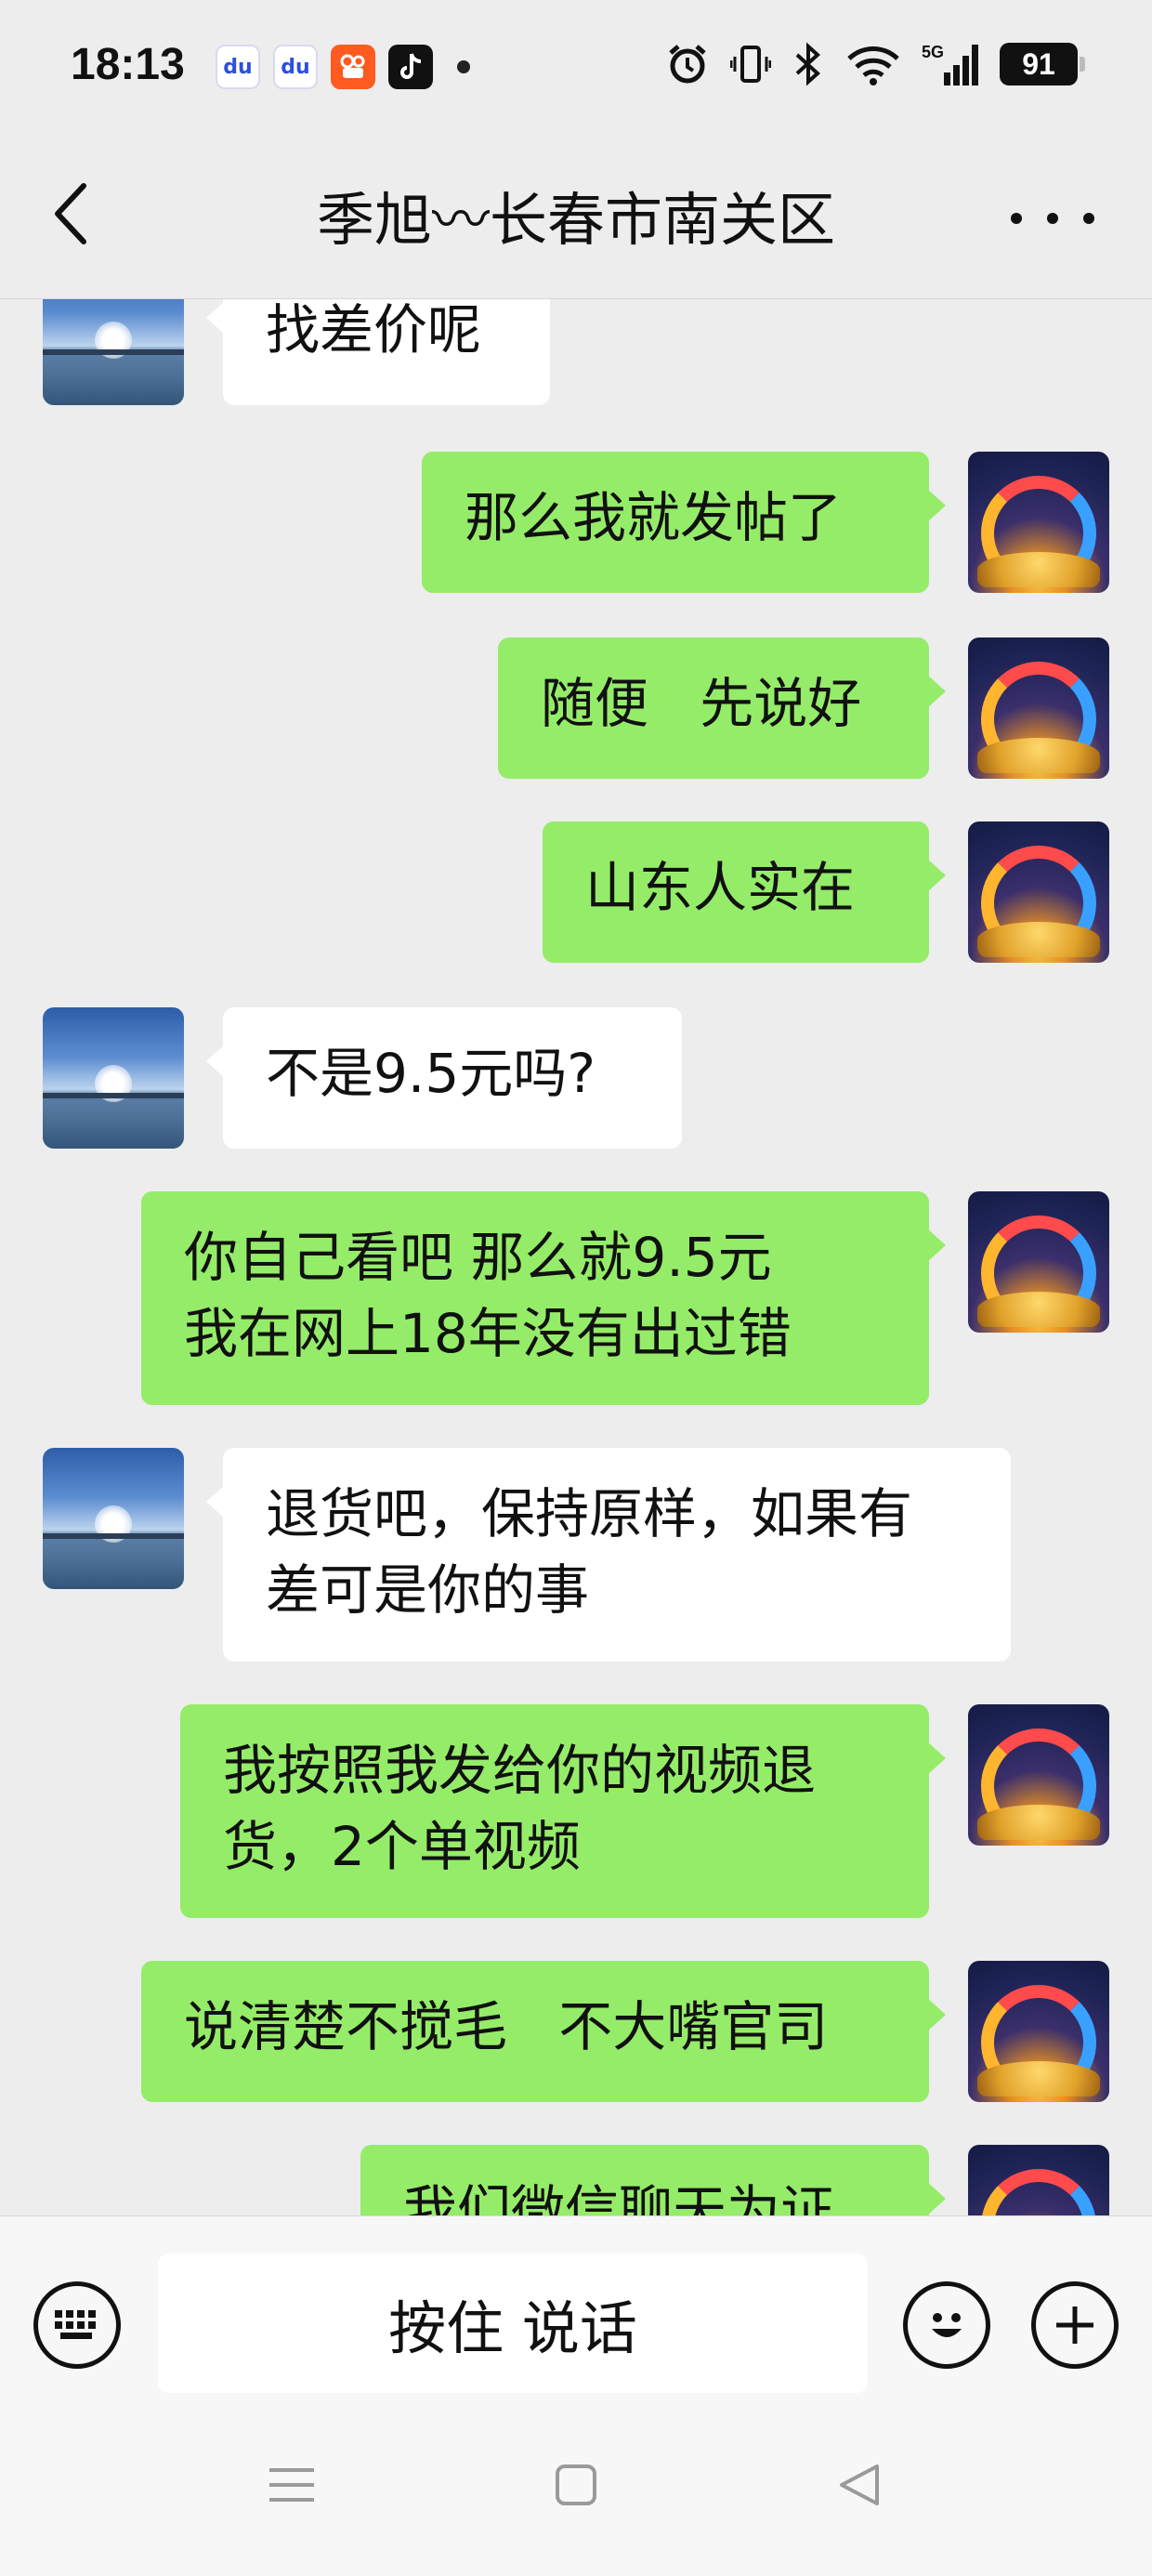 The image size is (1152, 2576). I want to click on message-bubble: 山东人实在, so click(744, 892).